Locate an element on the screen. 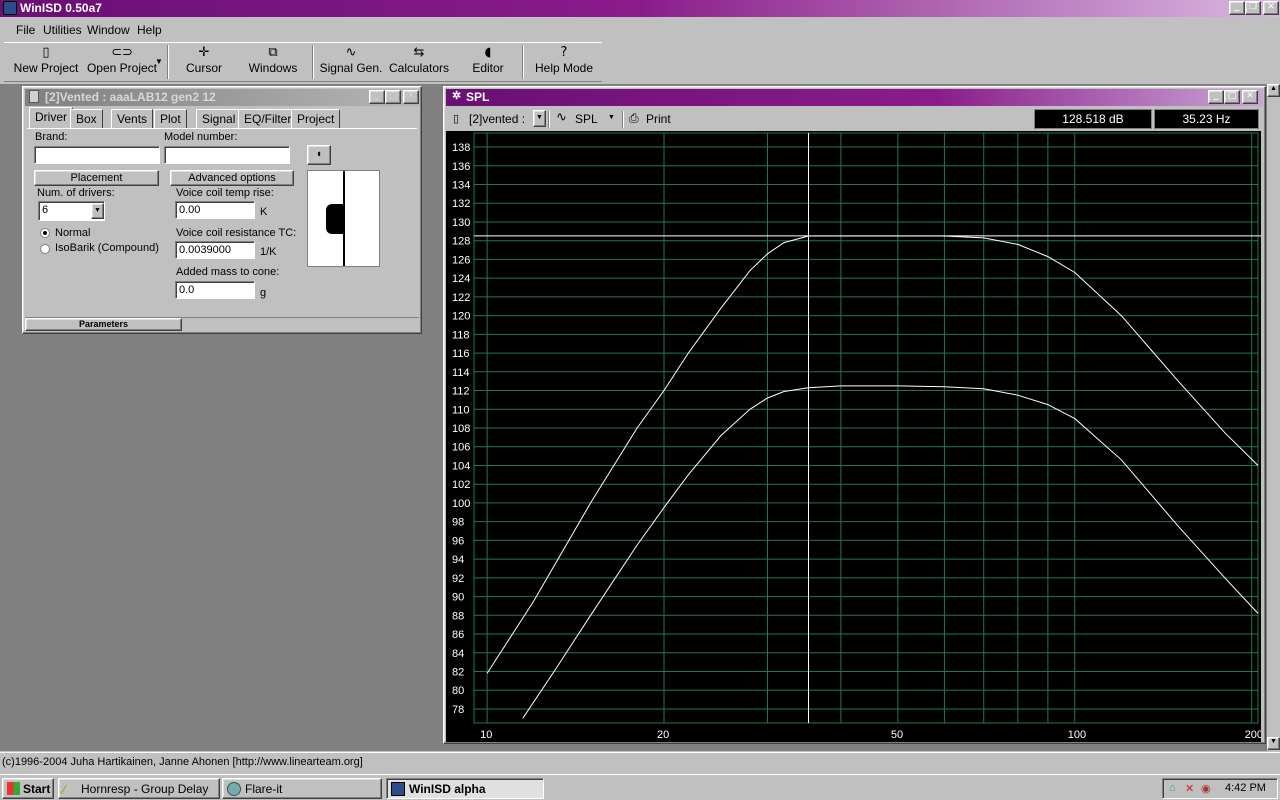  help-mode-button: ? Help Mode is located at coordinates (564, 62).